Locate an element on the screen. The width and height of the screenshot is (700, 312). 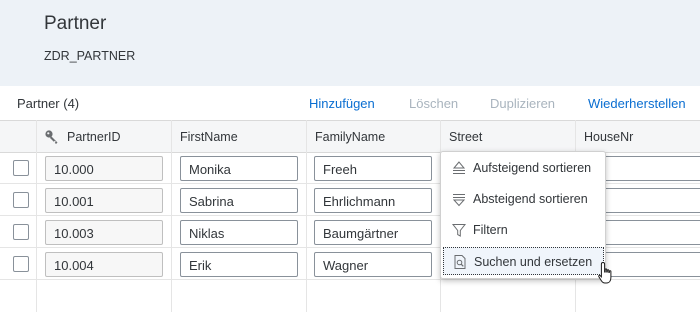
page-subtitle: ZDR_PARTNER is located at coordinates (90, 56).